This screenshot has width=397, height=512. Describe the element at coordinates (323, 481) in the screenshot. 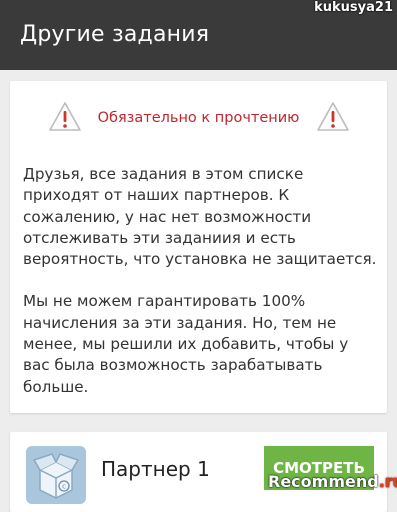

I see `watermark-site-main: Recommend` at that location.